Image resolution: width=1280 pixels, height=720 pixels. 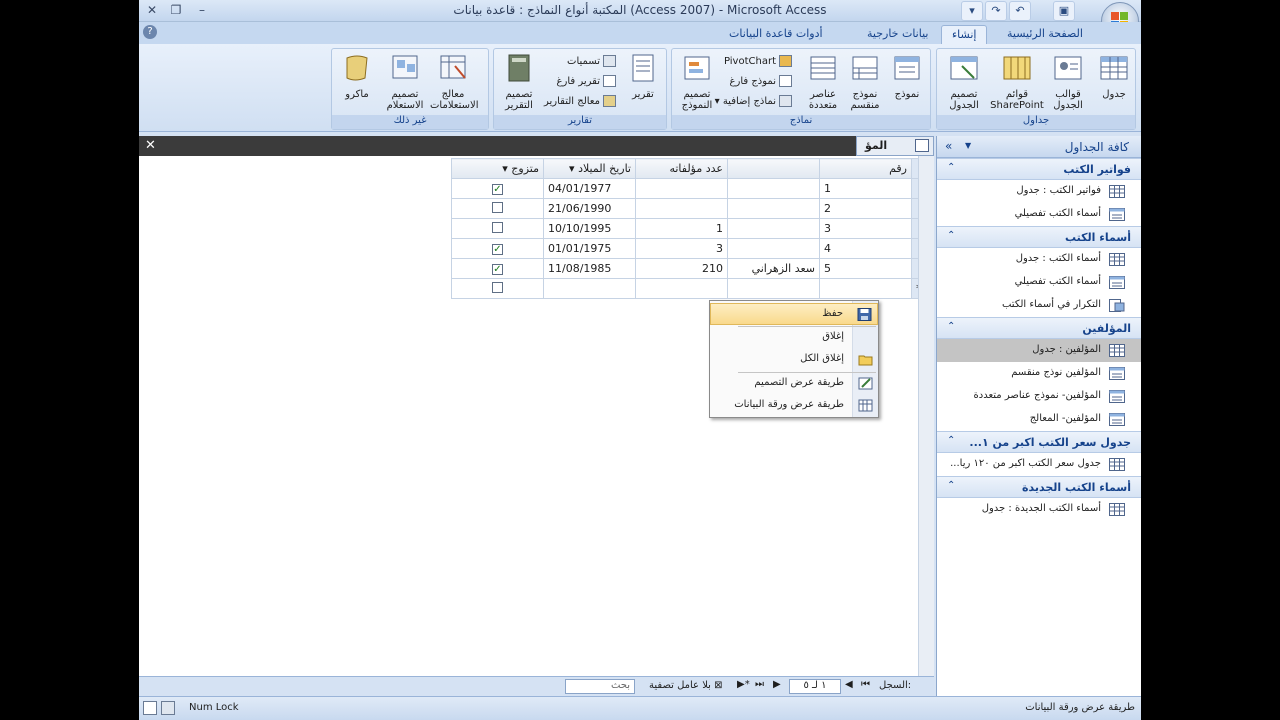 I want to click on query-wizard-button: معالج الاستعلامات, so click(x=454, y=81).